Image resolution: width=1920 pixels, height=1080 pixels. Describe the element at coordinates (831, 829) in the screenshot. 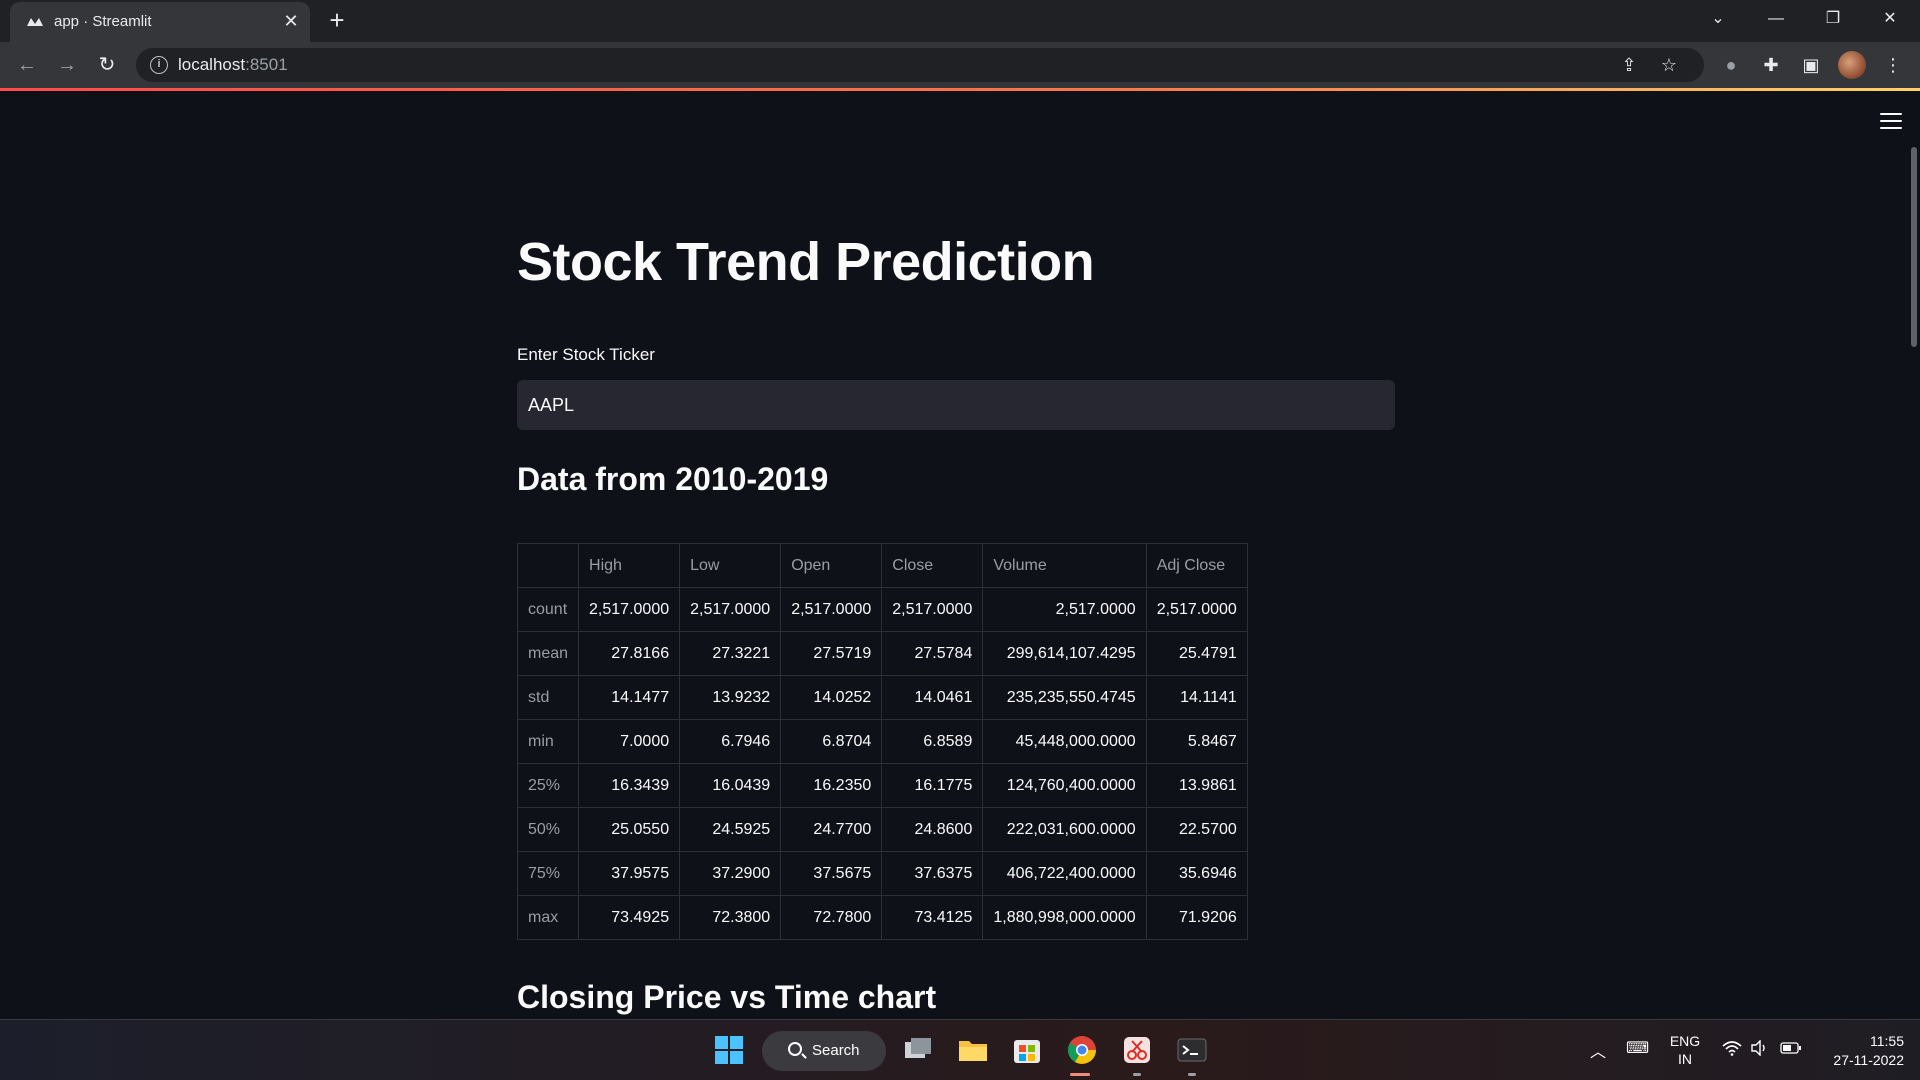

I see `table-cell: 24.7700` at that location.